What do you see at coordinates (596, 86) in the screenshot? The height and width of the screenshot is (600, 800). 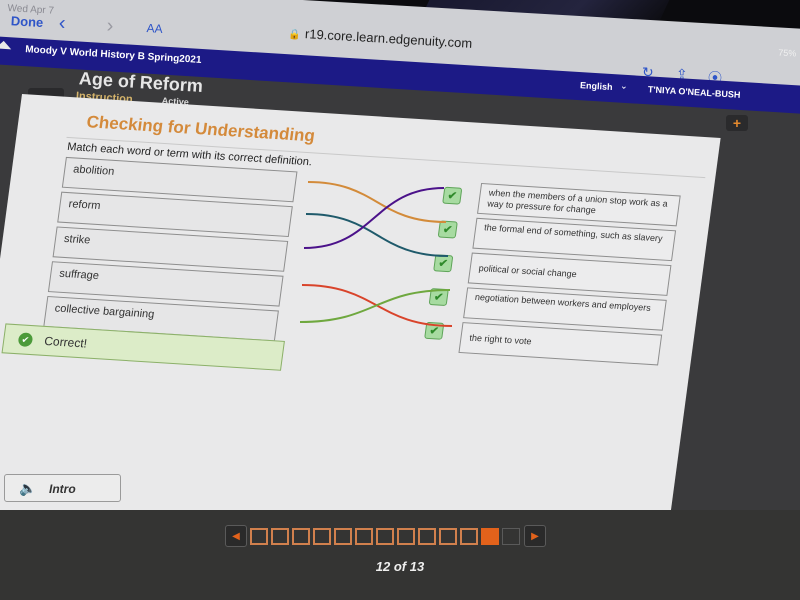 I see `language-select: English` at bounding box center [596, 86].